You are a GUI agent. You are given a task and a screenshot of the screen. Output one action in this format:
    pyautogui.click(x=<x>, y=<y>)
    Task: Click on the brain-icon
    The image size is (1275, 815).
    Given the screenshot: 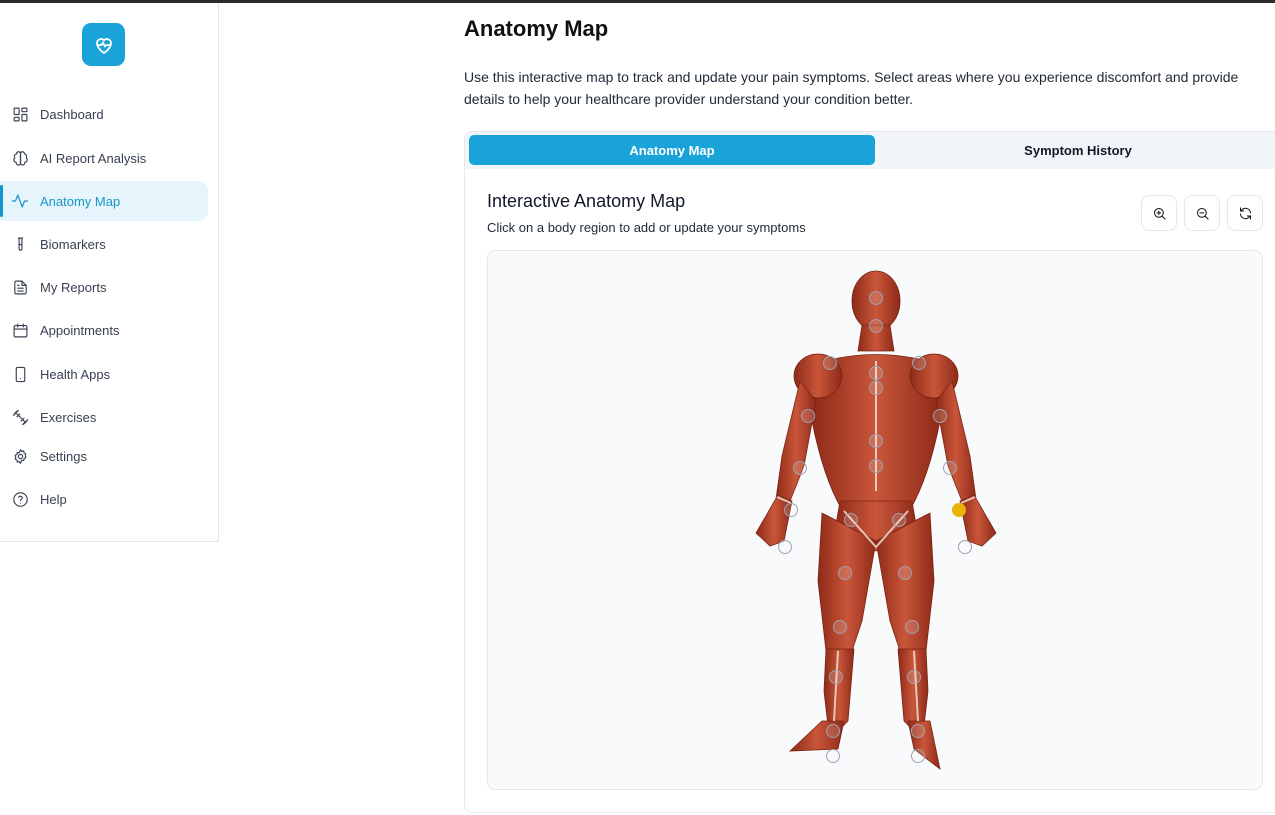 What is the action you would take?
    pyautogui.click(x=20, y=158)
    